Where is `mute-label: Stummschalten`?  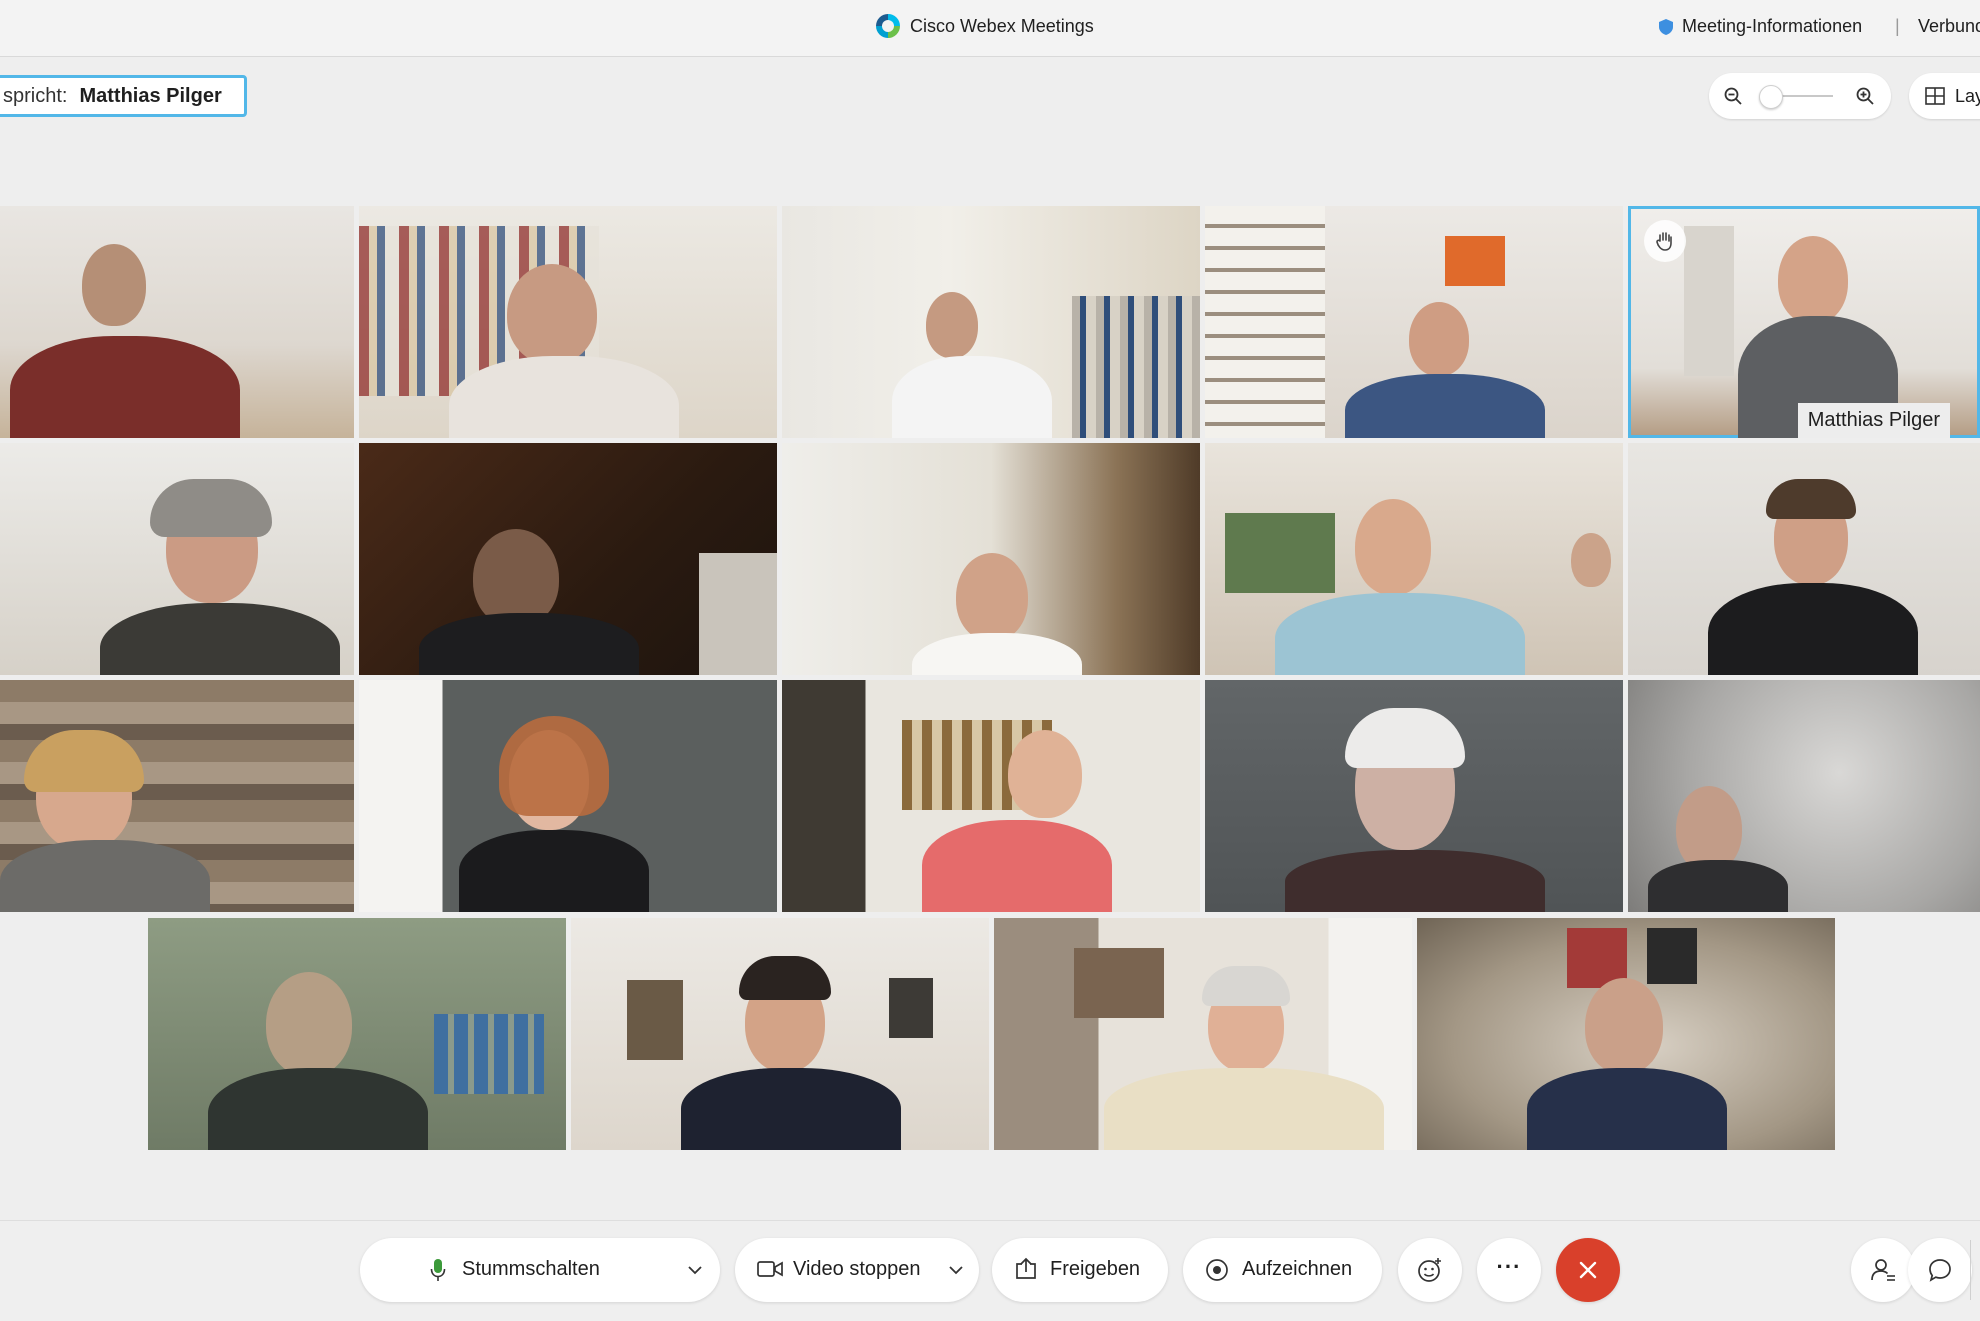 mute-label: Stummschalten is located at coordinates (531, 1269).